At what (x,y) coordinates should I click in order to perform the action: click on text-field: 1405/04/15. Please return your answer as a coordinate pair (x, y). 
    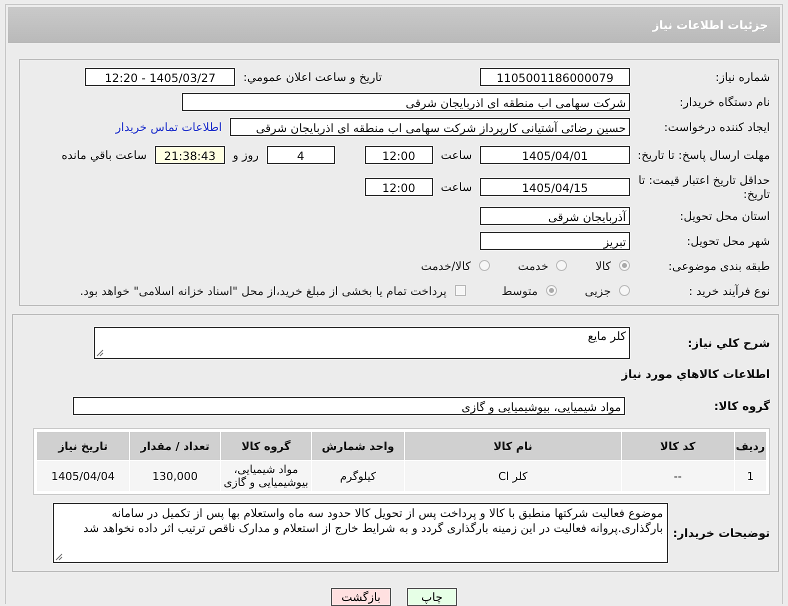
    Looking at the image, I should click on (555, 187).